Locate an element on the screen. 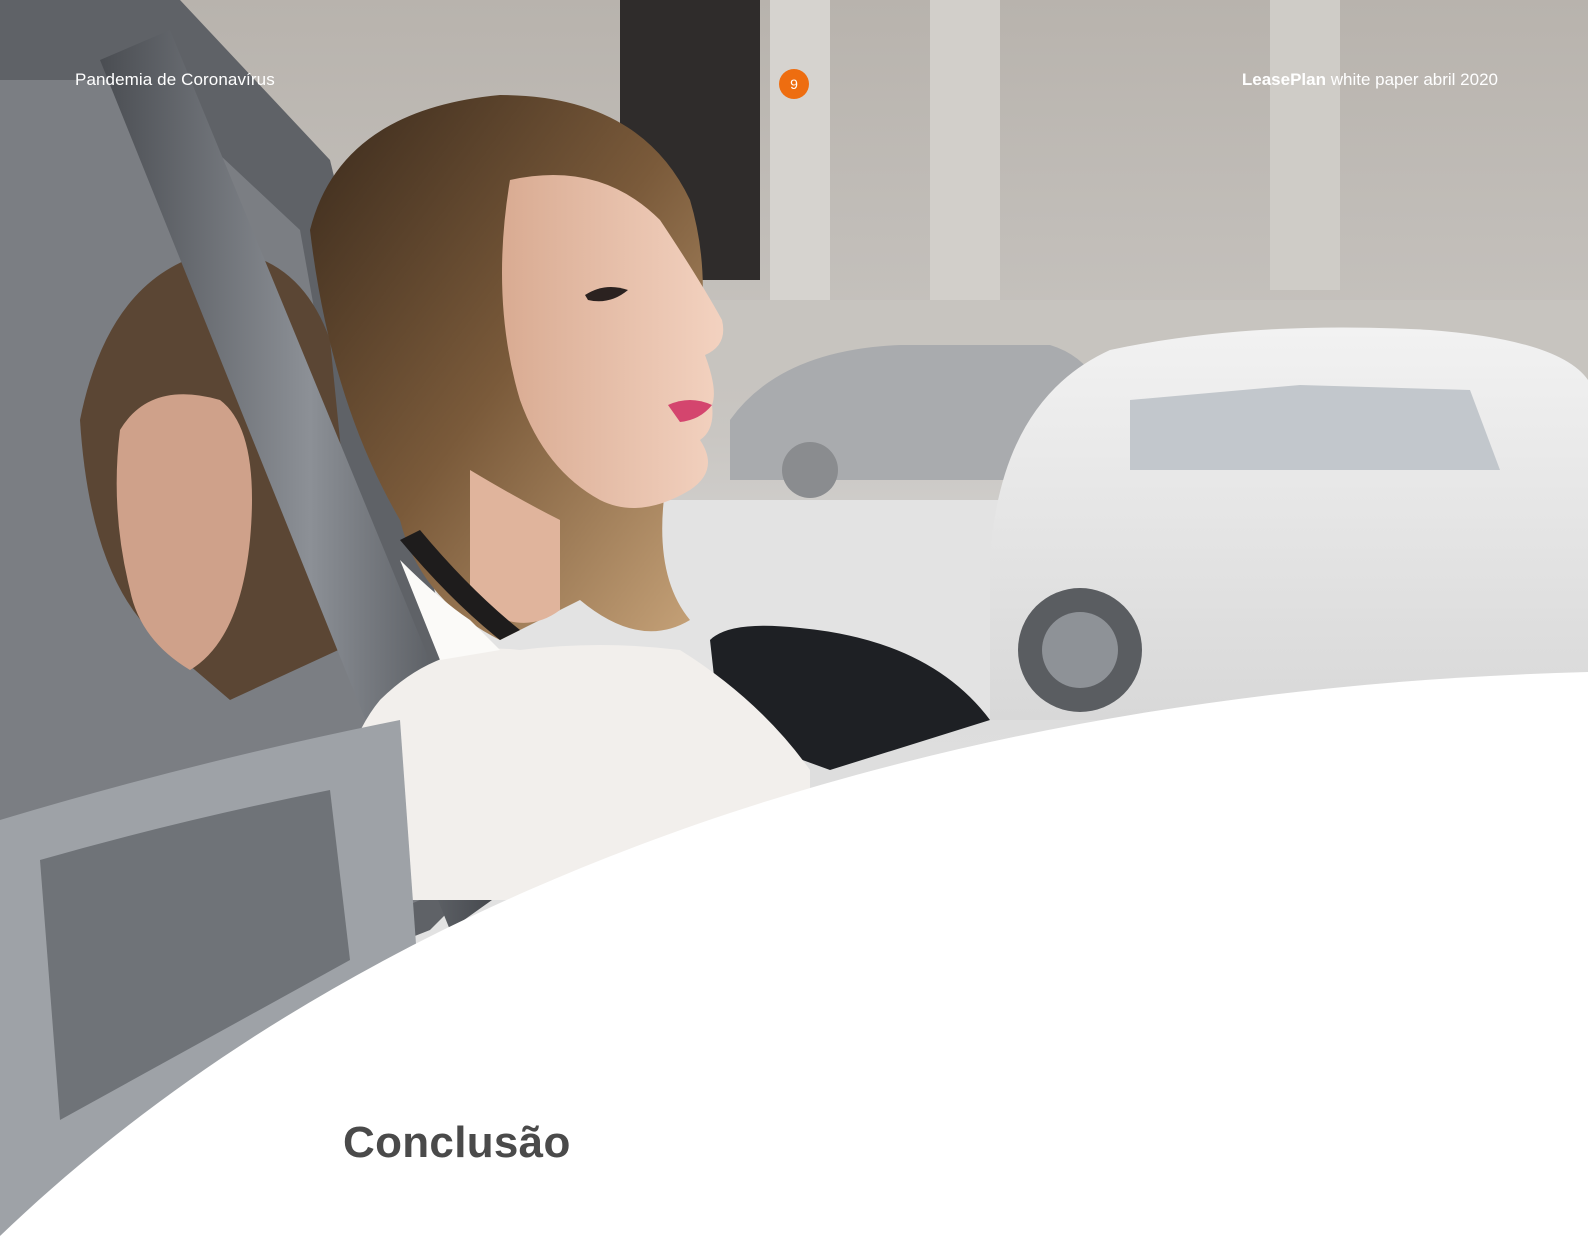 This screenshot has height=1236, width=1588. brand-name: LeasePlan is located at coordinates (1283, 79).